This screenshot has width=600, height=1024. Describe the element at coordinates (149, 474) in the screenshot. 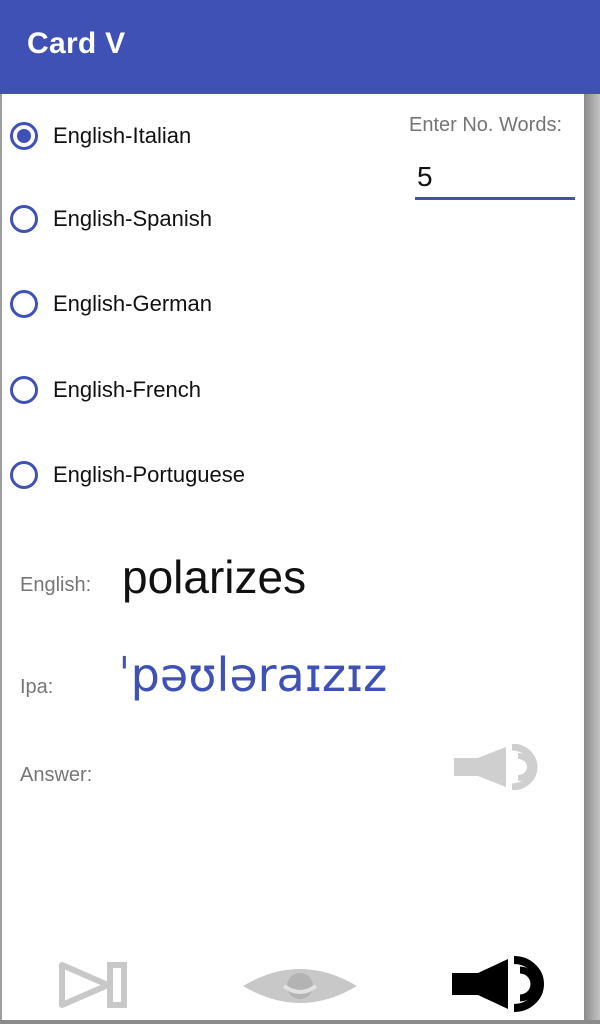

I see `radio-label: English-Portuguese` at that location.